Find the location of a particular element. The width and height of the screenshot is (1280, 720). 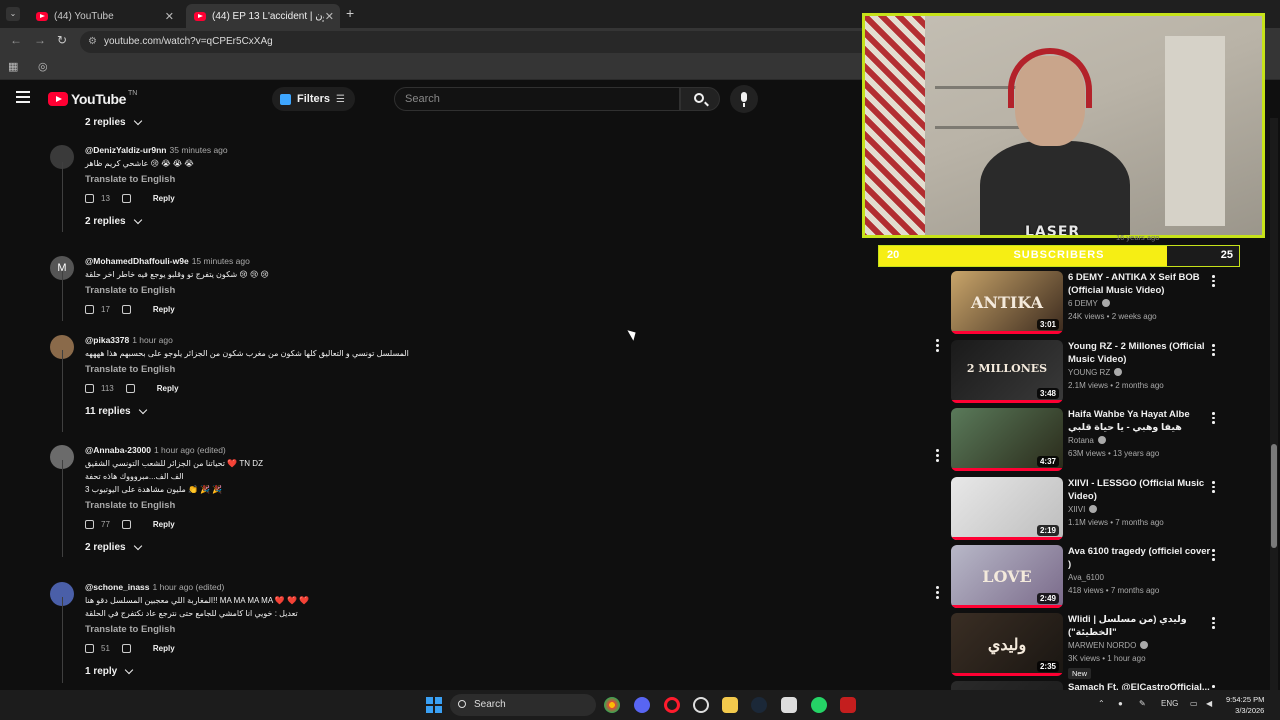

whatsapp-icon is located at coordinates (819, 705).